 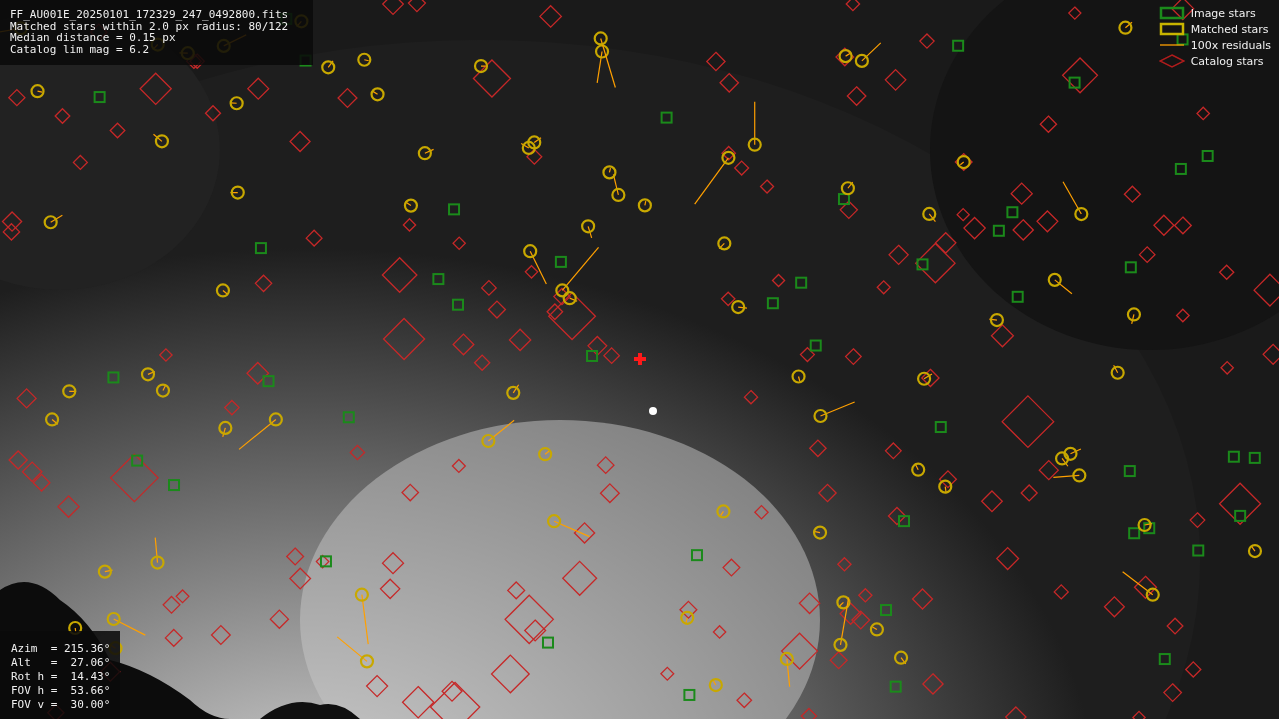 I want to click on legend-label: Image stars, so click(x=1223, y=13).